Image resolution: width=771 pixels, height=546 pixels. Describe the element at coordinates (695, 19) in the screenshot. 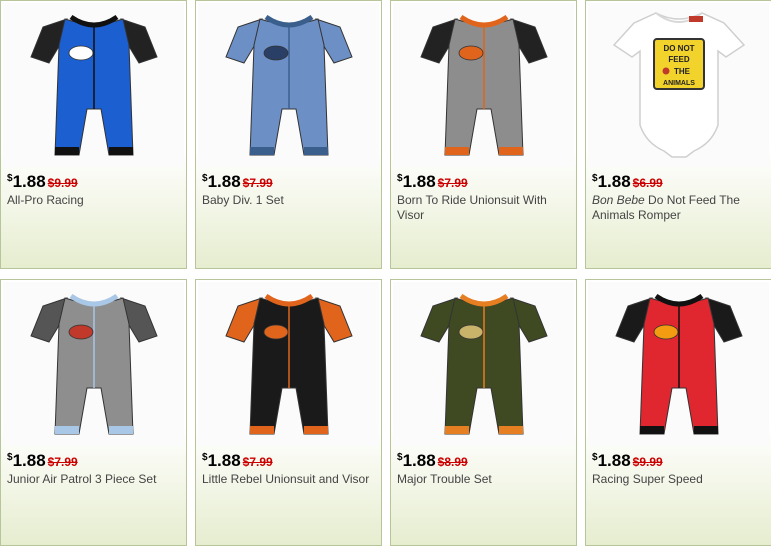

I see `brand-tag` at that location.